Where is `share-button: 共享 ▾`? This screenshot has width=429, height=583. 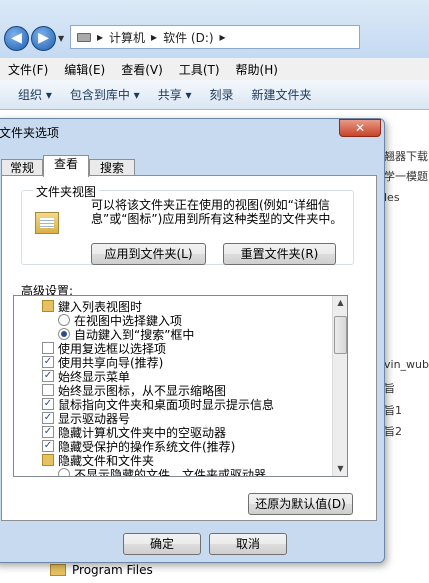
share-button: 共享 ▾ is located at coordinates (175, 94).